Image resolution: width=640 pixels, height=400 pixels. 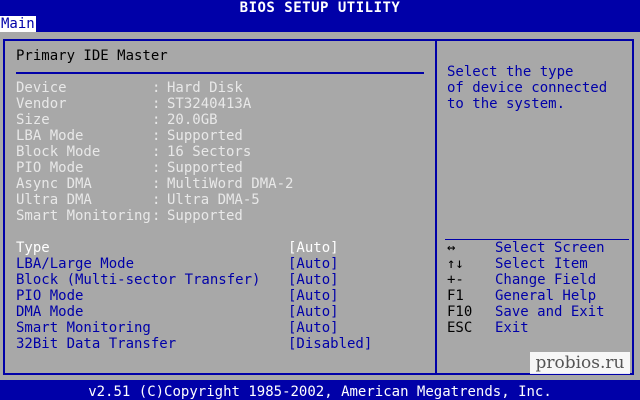 I want to click on key-description: Change Field, so click(x=546, y=280).